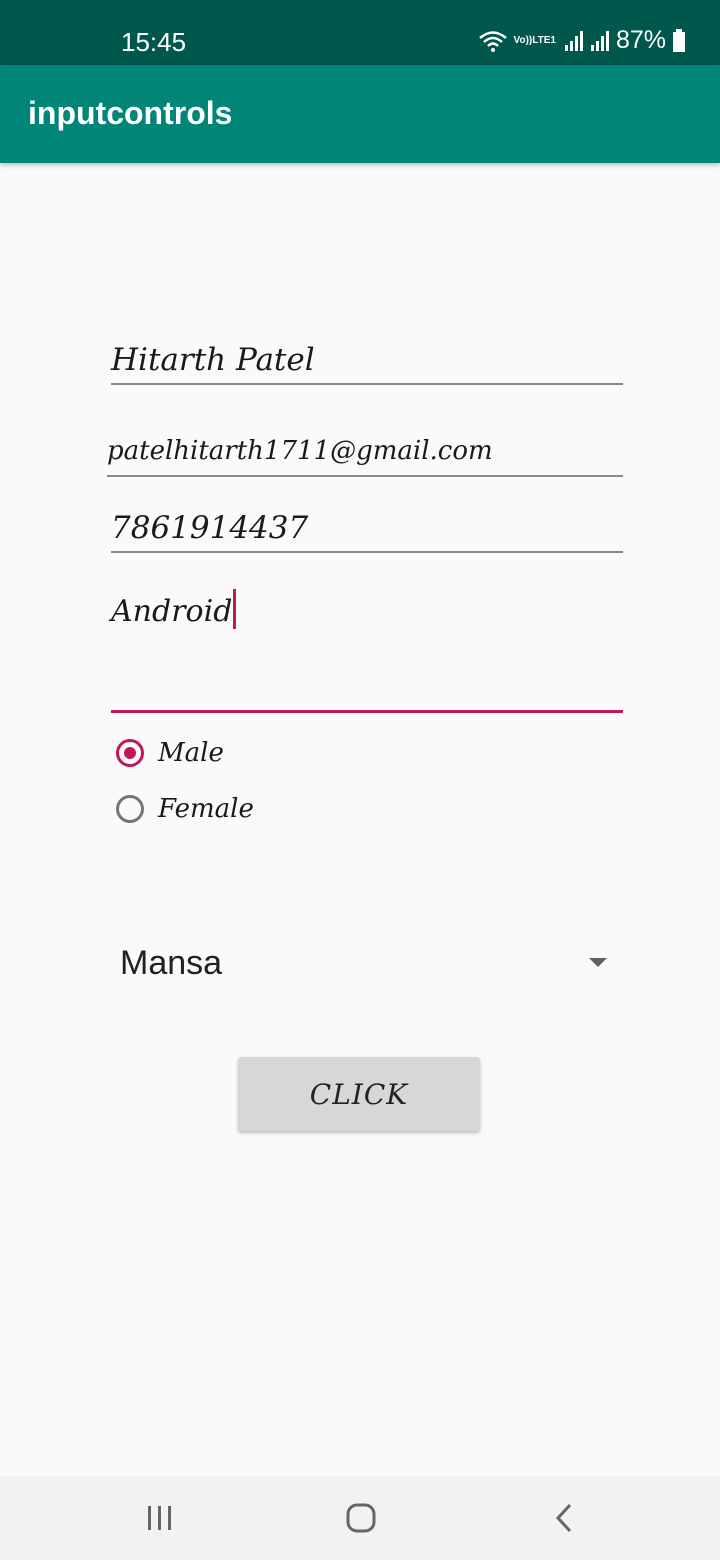 The height and width of the screenshot is (1560, 720). I want to click on name-input-underline, so click(367, 384).